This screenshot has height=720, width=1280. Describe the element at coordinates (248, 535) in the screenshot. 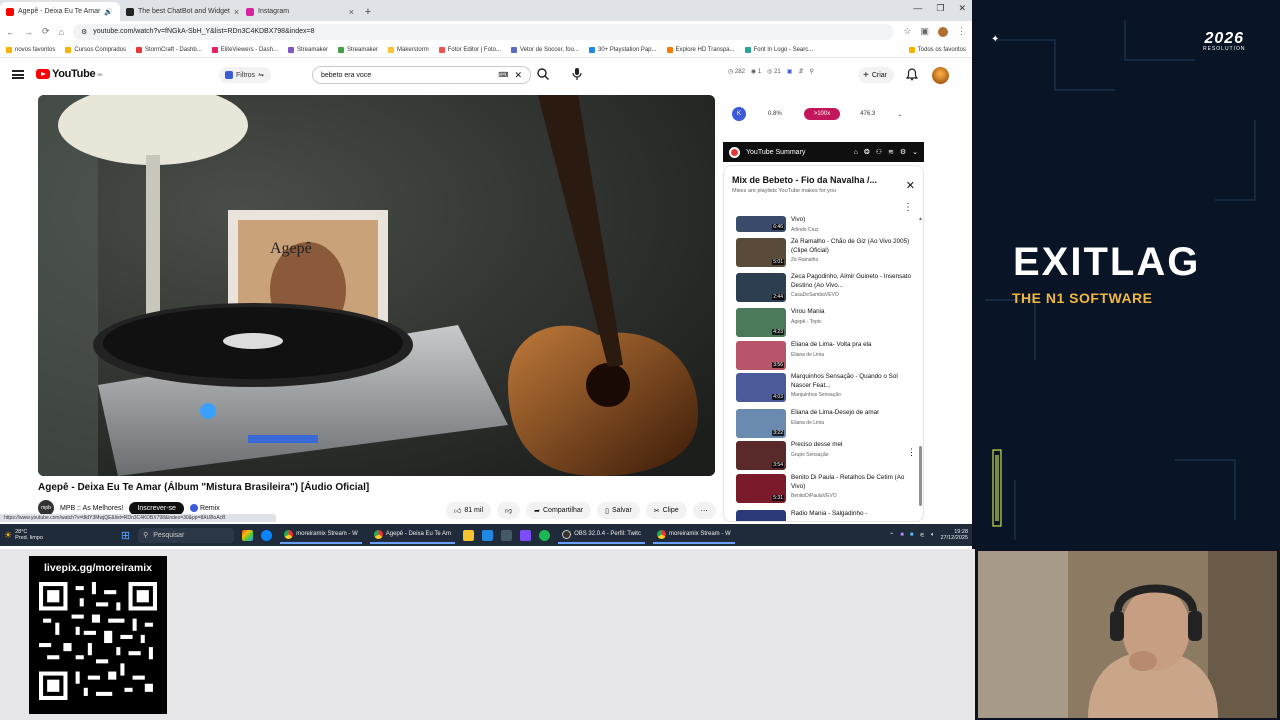

I see `widgets-icon` at that location.